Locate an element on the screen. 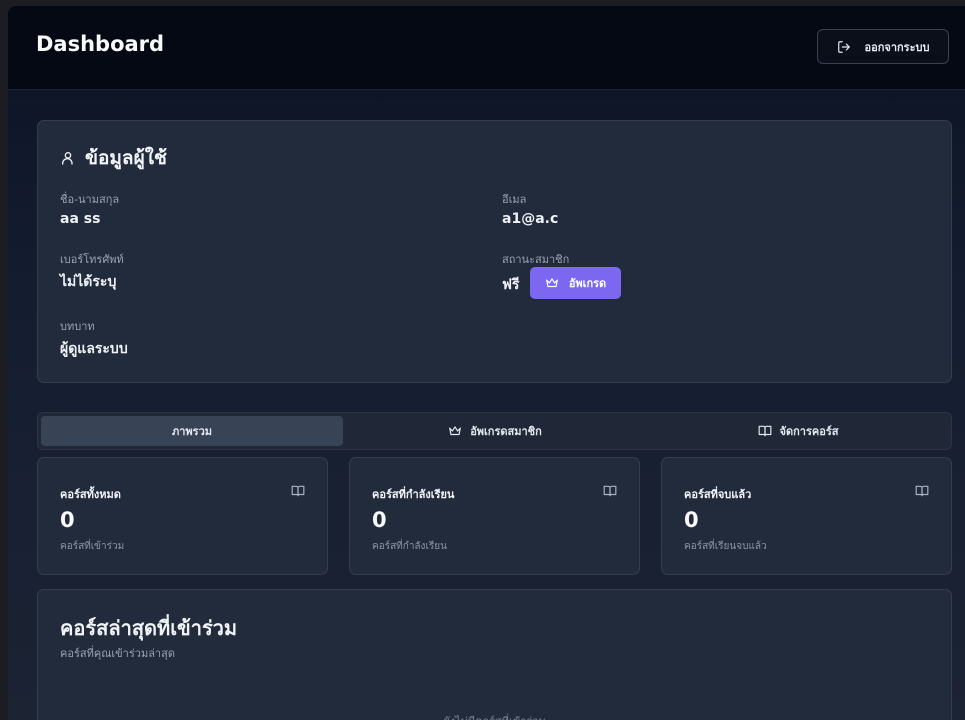 The height and width of the screenshot is (720, 965). name-label: ชื่อ-นามสกุล is located at coordinates (90, 199).